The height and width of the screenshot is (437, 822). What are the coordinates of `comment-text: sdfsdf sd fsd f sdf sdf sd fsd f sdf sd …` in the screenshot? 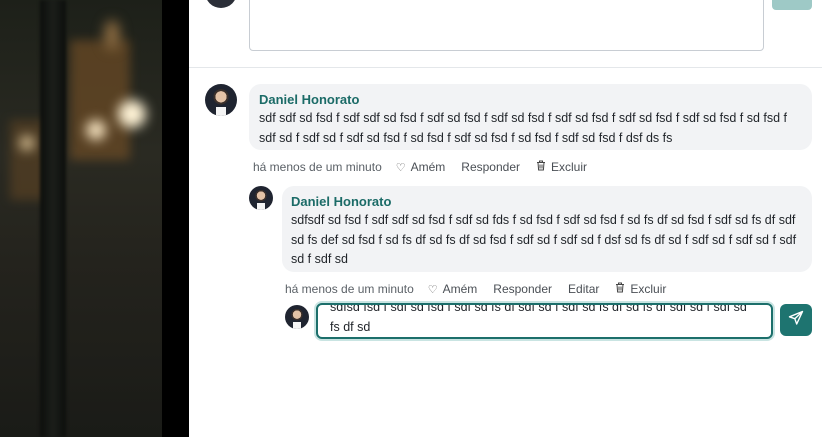 It's located at (544, 239).